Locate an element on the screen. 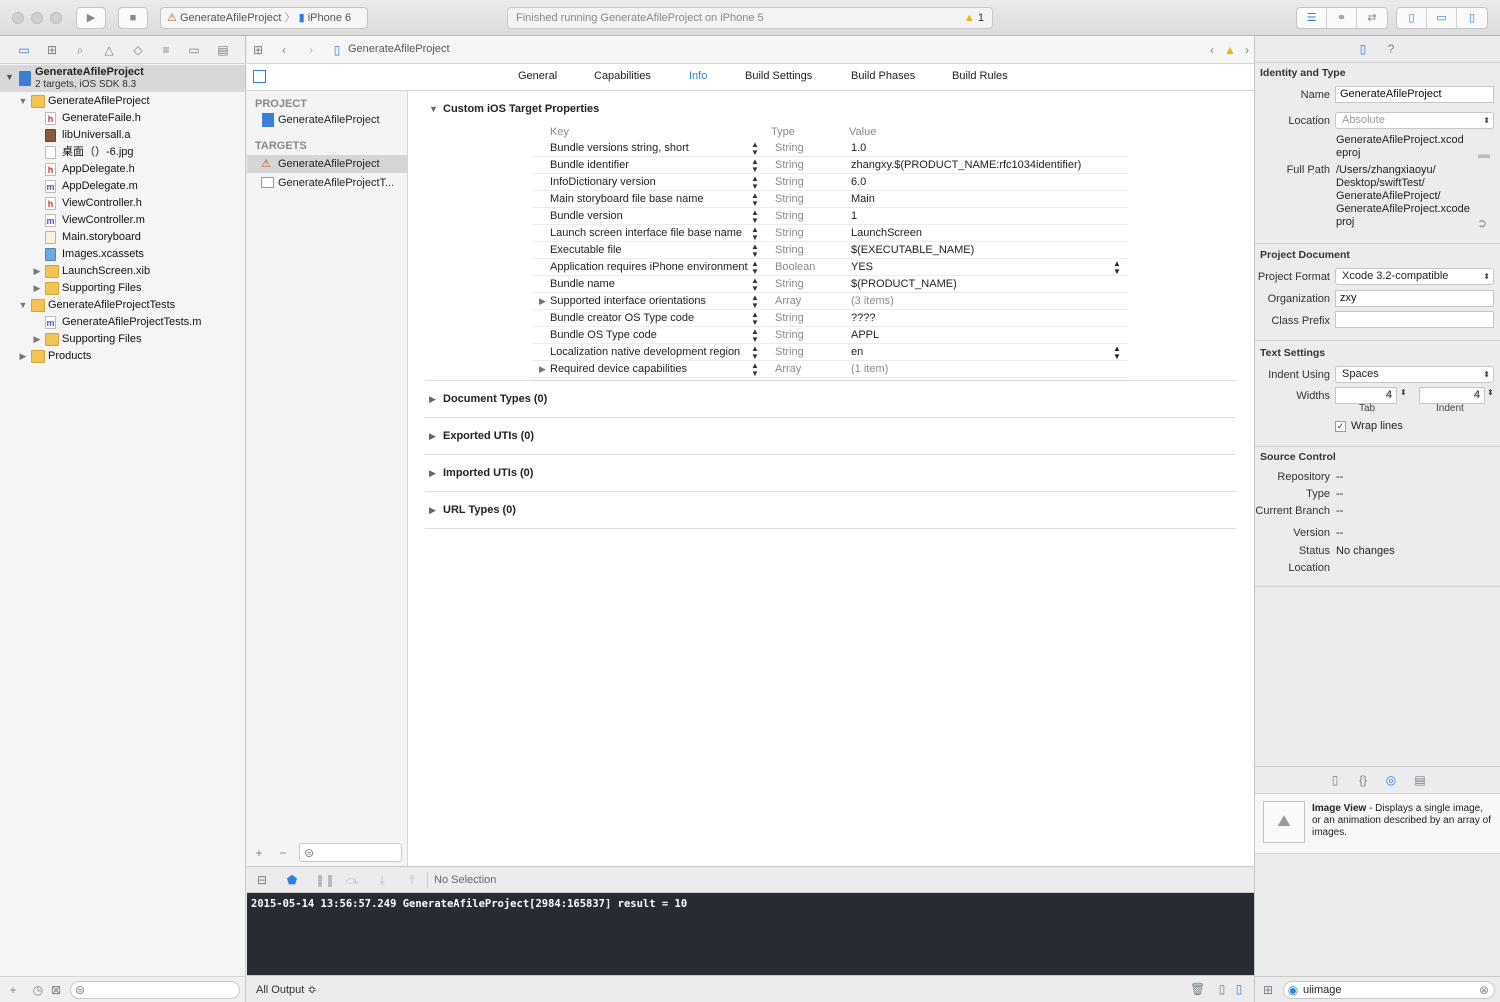  navigator-file-row: Images.xcassets is located at coordinates (122, 254).